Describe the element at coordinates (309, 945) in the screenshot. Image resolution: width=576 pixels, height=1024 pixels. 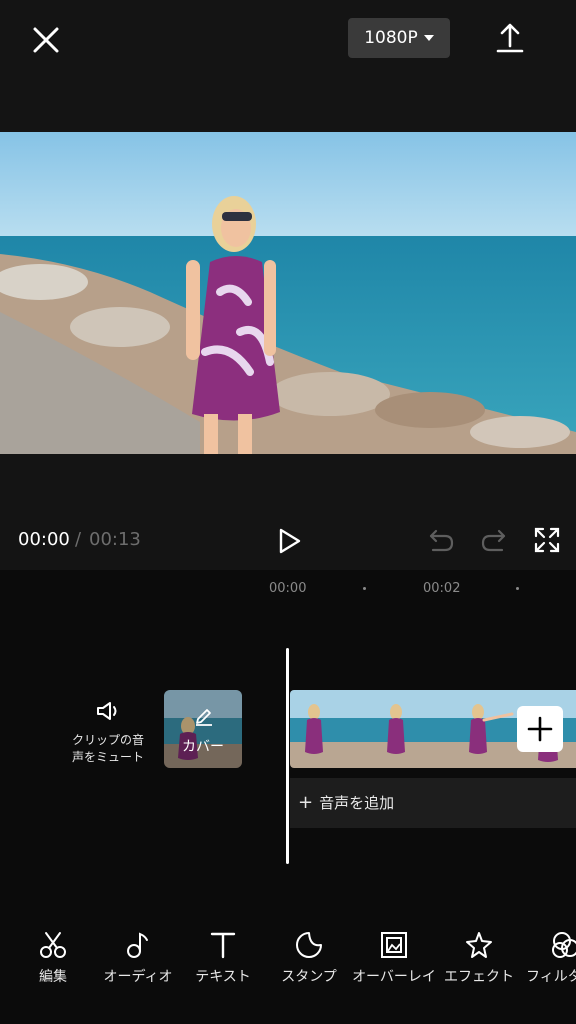
I see `sticker-icon` at that location.